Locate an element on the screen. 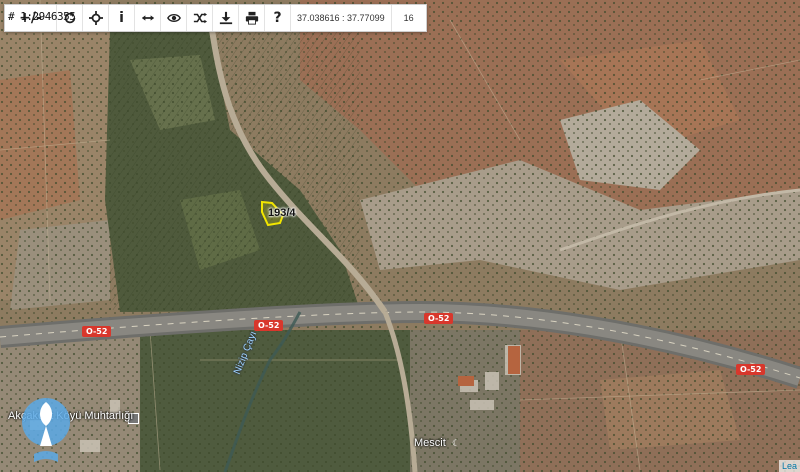 The width and height of the screenshot is (800, 472). info-icon: i is located at coordinates (121, 18).